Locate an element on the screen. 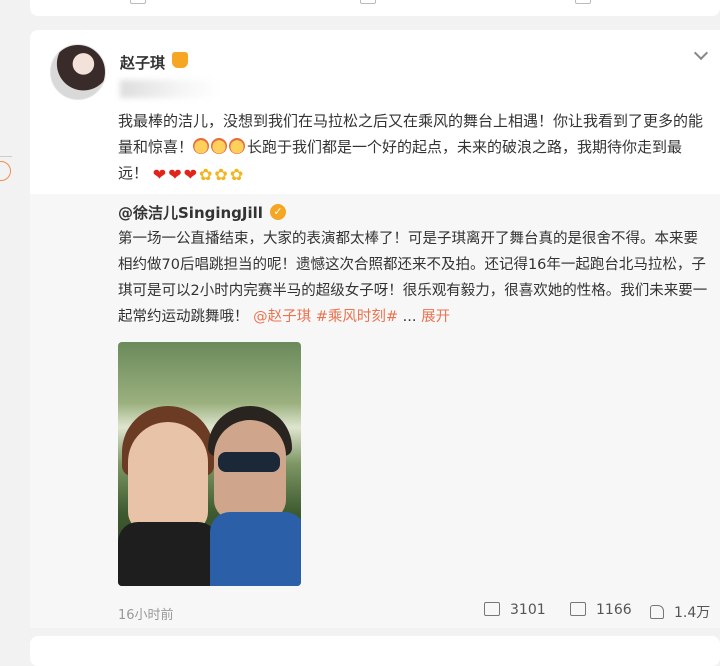 The width and height of the screenshot is (720, 666). chevron-down-icon is located at coordinates (701, 53).